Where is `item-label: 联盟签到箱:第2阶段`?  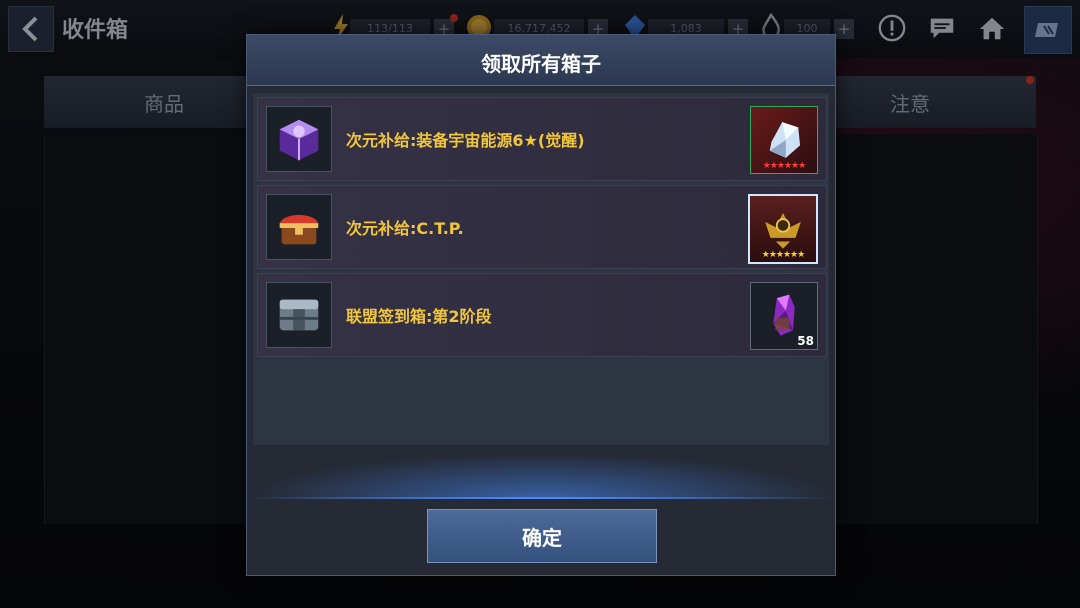 item-label: 联盟签到箱:第2阶段 is located at coordinates (419, 316).